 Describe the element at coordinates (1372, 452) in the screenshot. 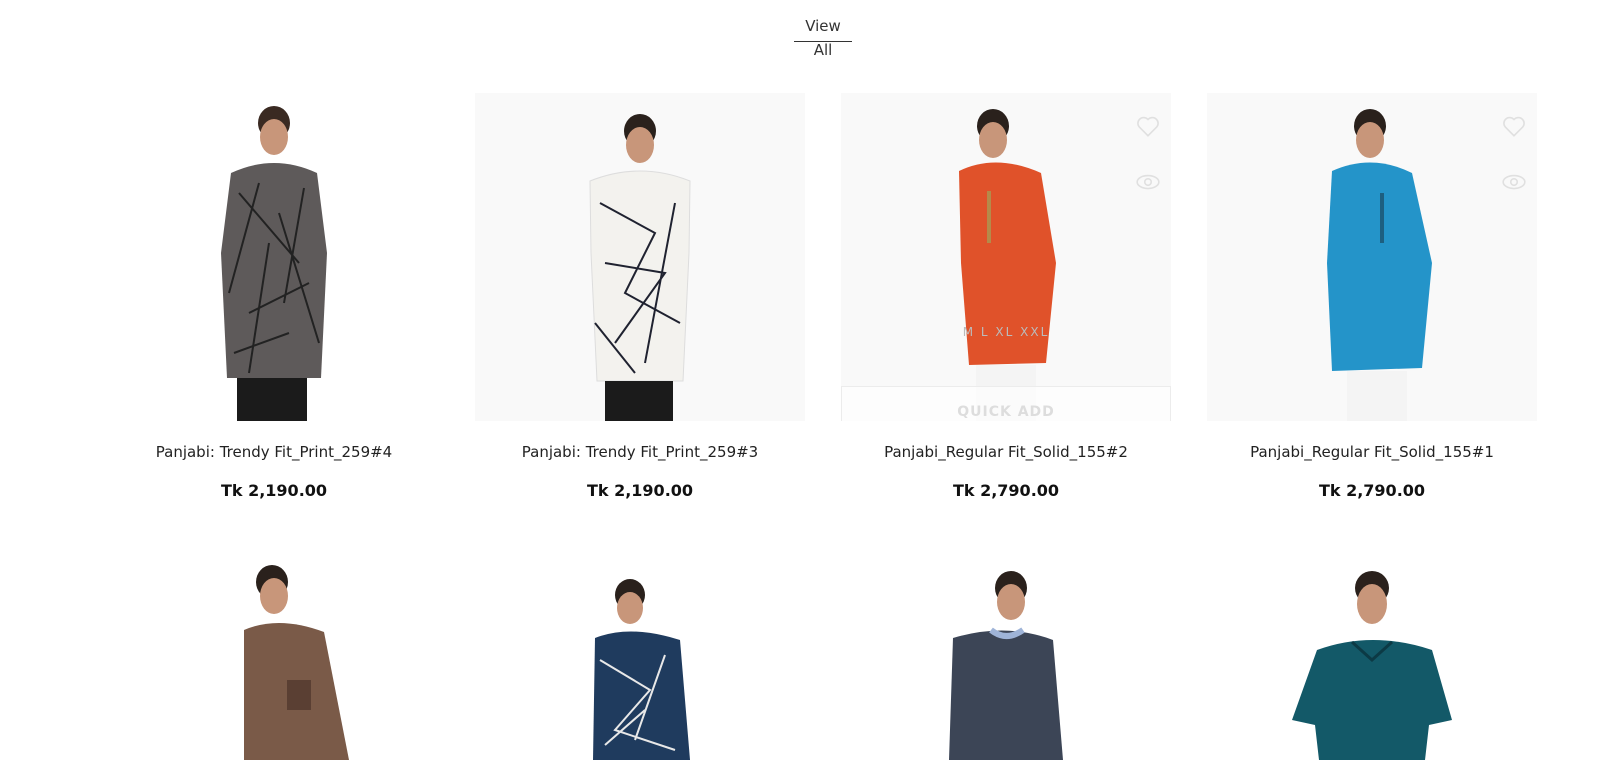

I see `product-title: Panjabi_Regular Fit_Solid_155#1` at that location.